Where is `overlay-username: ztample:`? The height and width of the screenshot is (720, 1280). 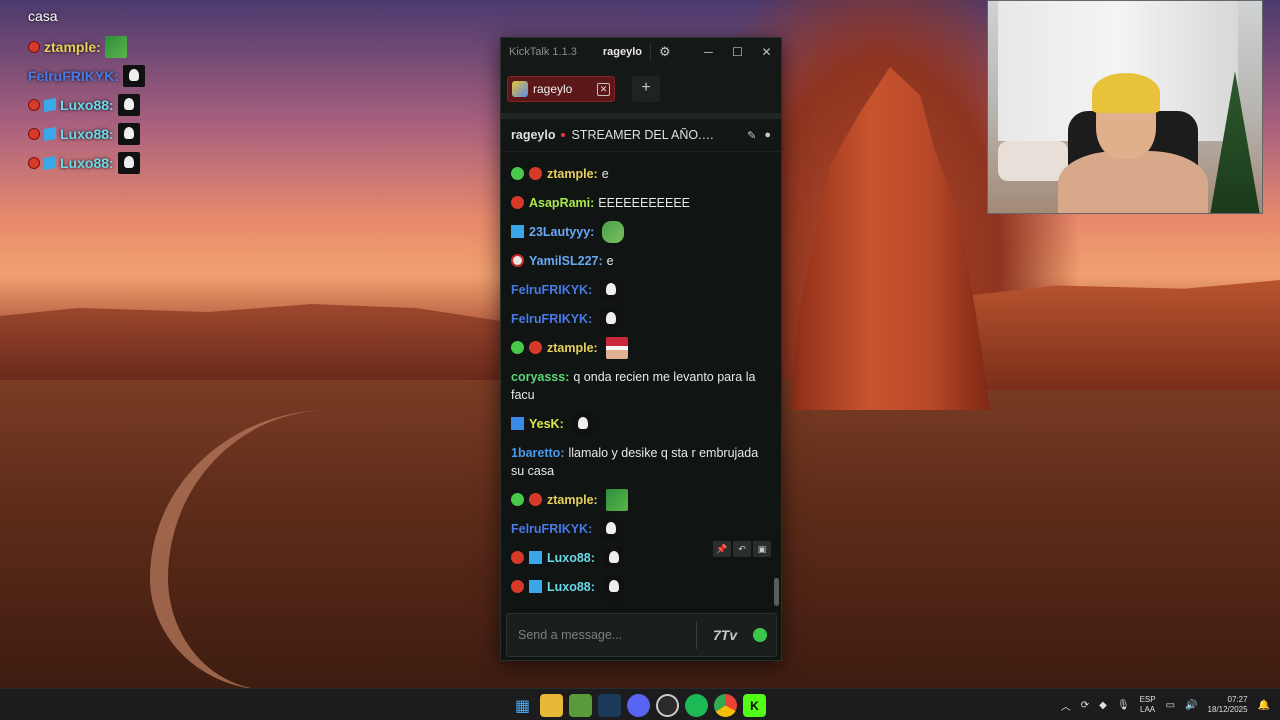 overlay-username: ztample: is located at coordinates (72, 46).